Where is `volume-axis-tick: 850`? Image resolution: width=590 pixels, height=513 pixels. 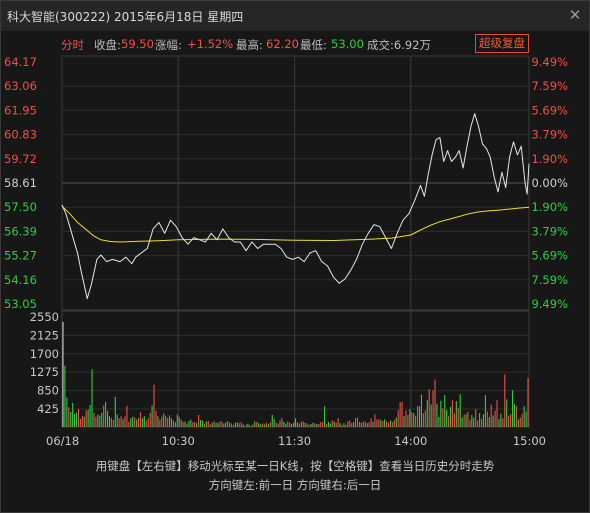
volume-axis-tick: 850 is located at coordinates (48, 391).